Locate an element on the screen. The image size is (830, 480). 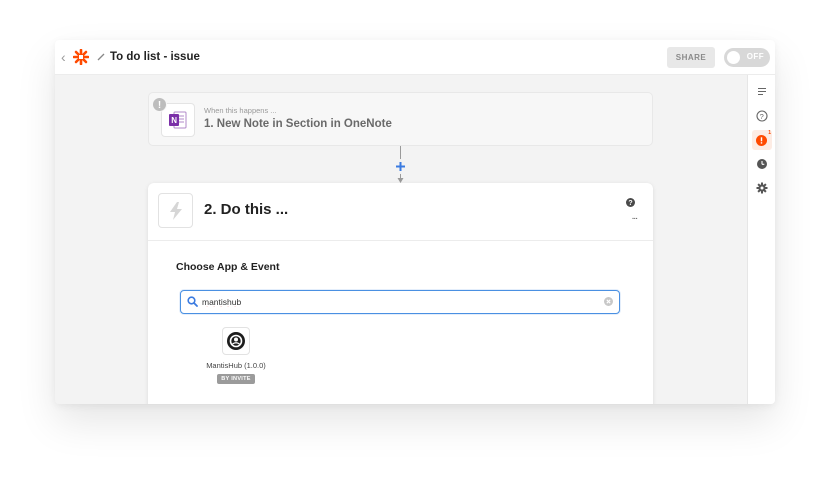
app-result-mantishub: MantisHub (1.0.0) BY INVITE is located at coordinates (236, 357).